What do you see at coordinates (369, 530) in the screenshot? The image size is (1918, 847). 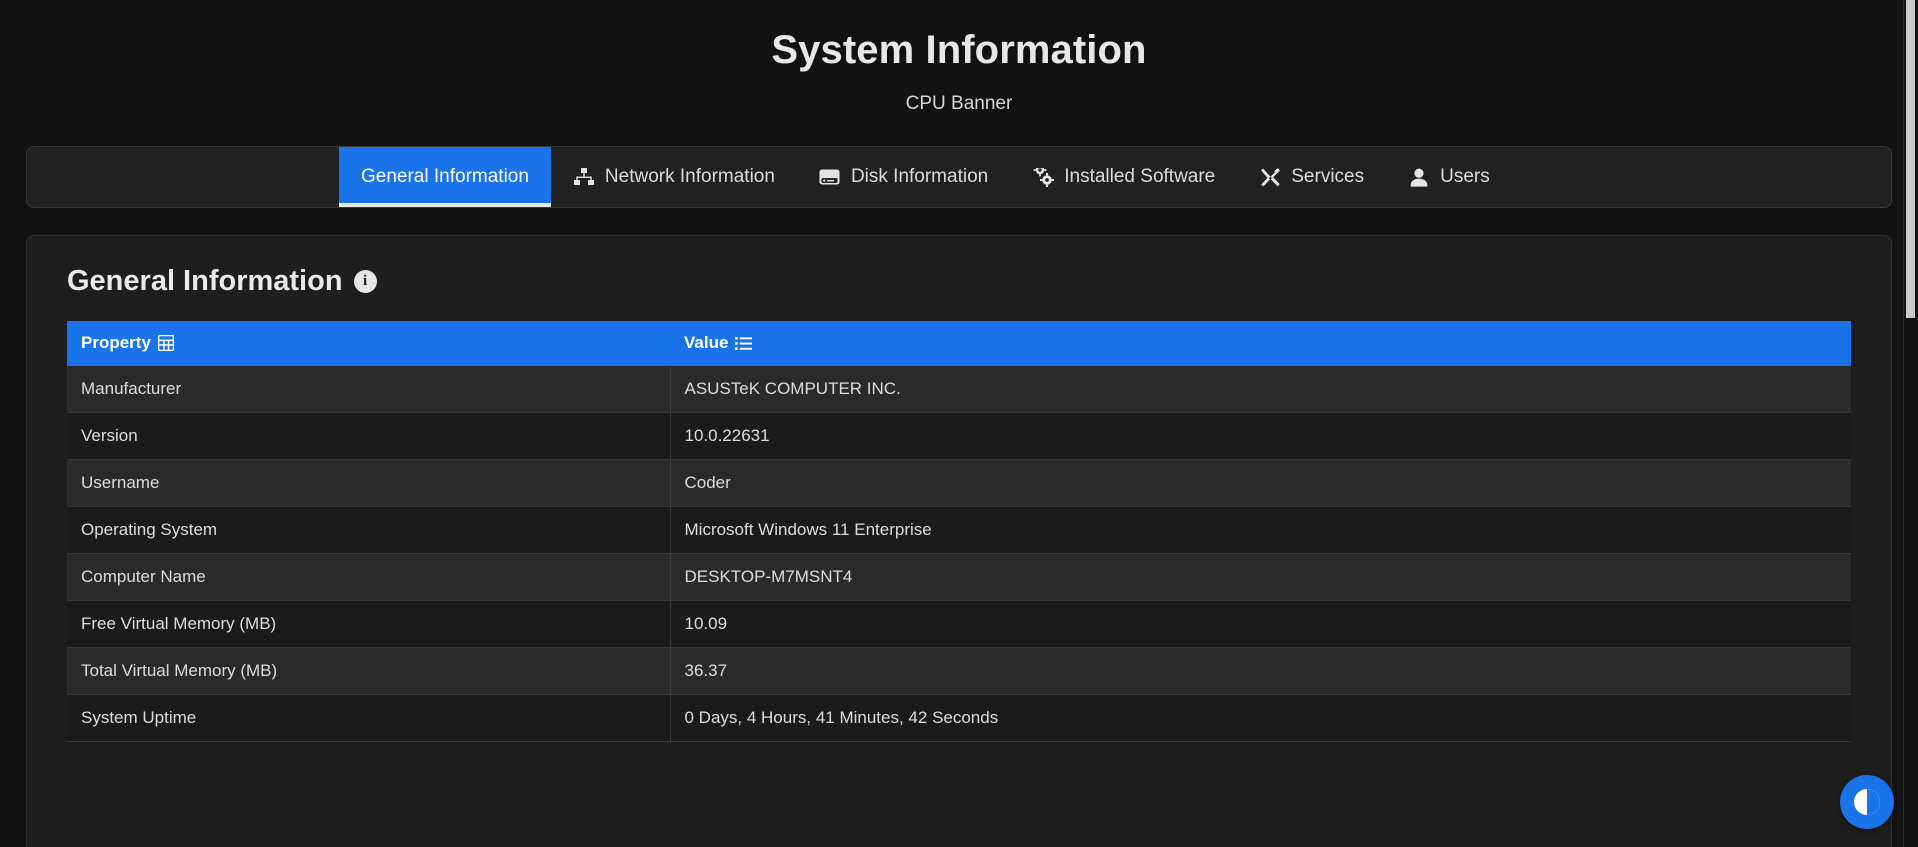 I see `row-property: Operating System` at bounding box center [369, 530].